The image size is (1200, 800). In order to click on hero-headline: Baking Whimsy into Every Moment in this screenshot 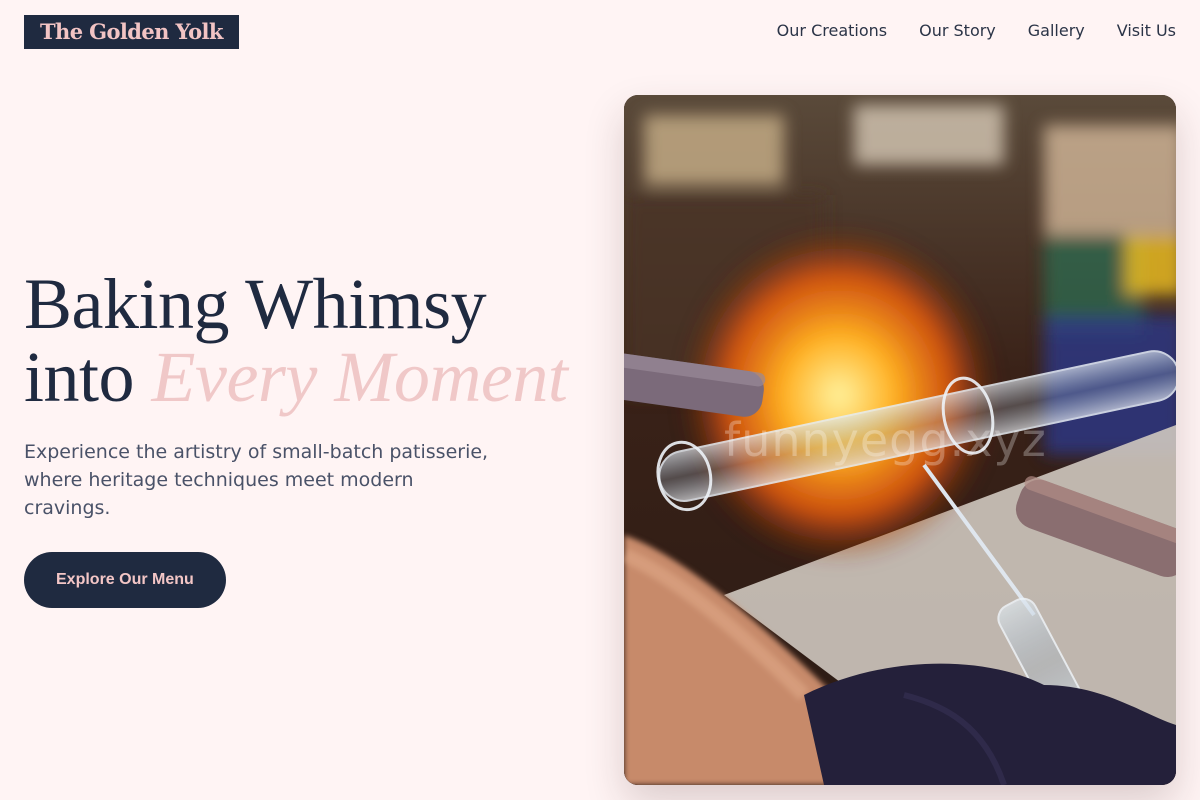, I will do `click(314, 341)`.